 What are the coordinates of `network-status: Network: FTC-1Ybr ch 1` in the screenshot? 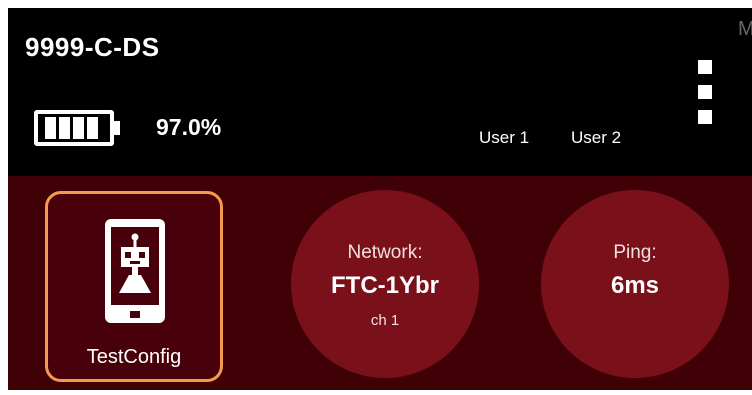 It's located at (385, 284).